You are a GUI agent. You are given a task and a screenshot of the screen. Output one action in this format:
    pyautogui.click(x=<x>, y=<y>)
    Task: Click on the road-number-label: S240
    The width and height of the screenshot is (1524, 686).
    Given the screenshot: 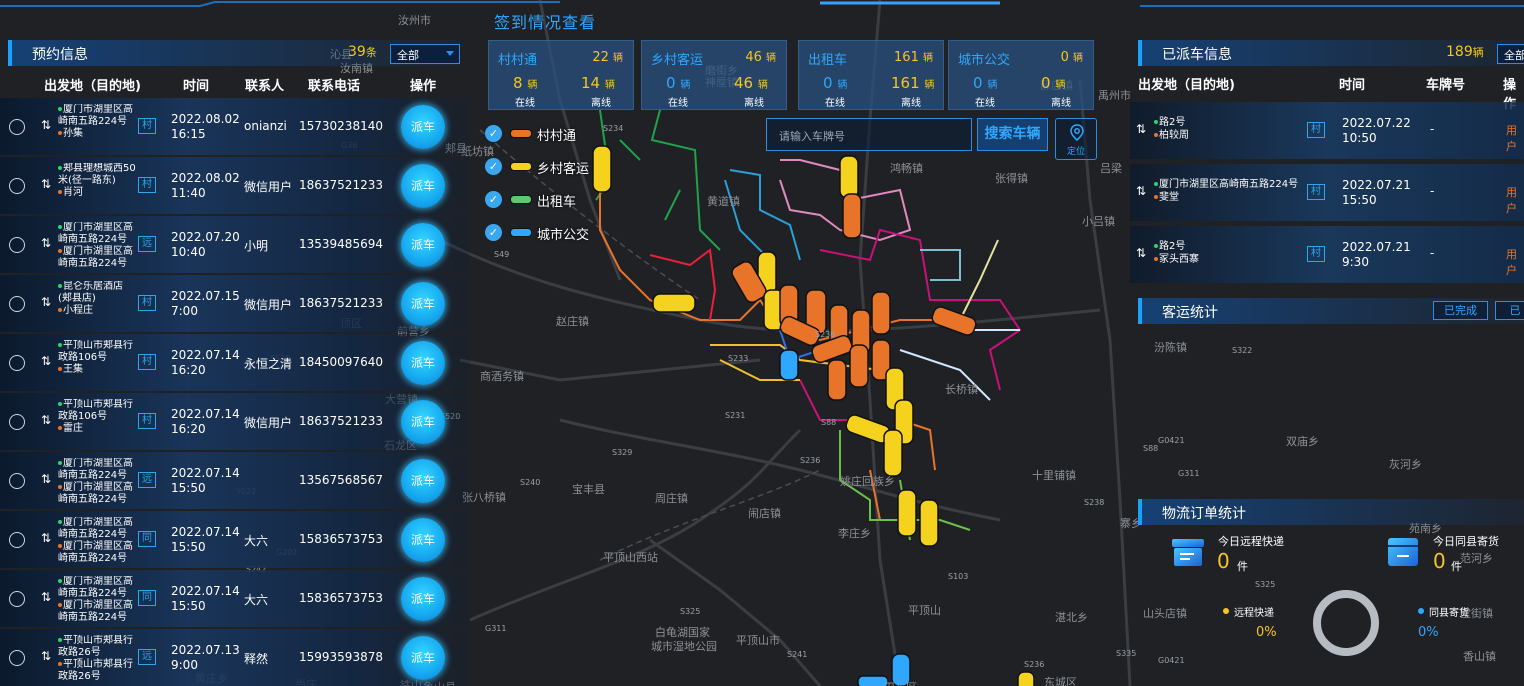 What is the action you would take?
    pyautogui.click(x=530, y=482)
    